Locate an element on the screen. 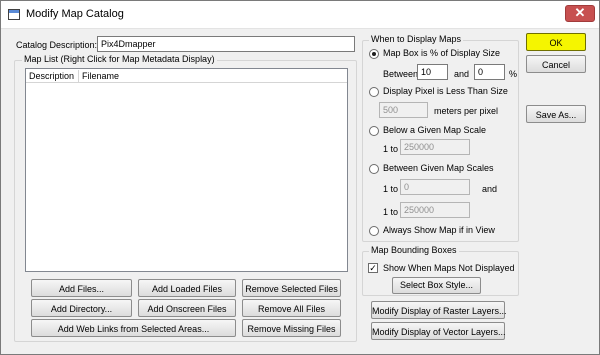 The image size is (600, 355). meters-per-pixel-label: meters per pixel is located at coordinates (466, 111).